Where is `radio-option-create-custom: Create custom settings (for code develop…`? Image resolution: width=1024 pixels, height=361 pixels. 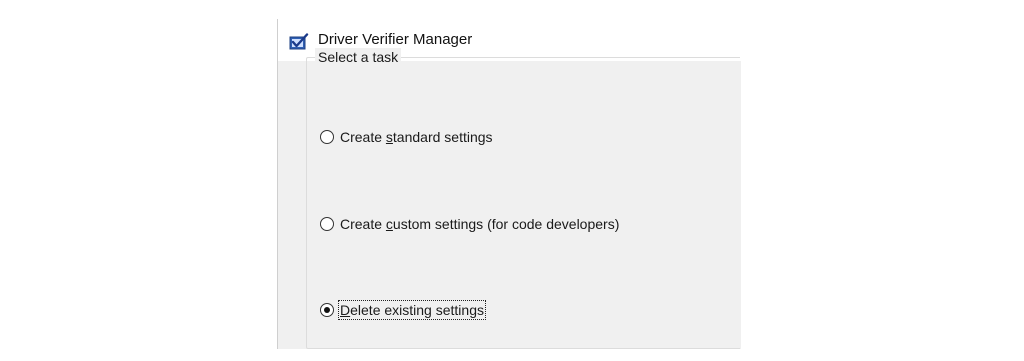 radio-option-create-custom: Create custom settings (for code develop… is located at coordinates (470, 224).